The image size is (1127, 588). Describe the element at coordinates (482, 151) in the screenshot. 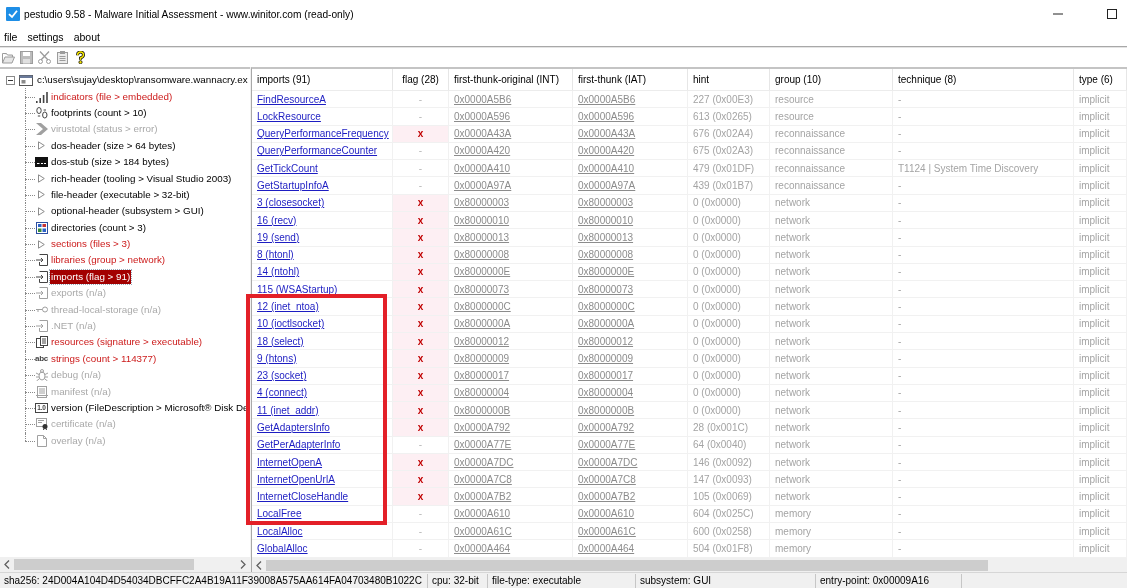

I see `address-link: 0x0000A420` at that location.